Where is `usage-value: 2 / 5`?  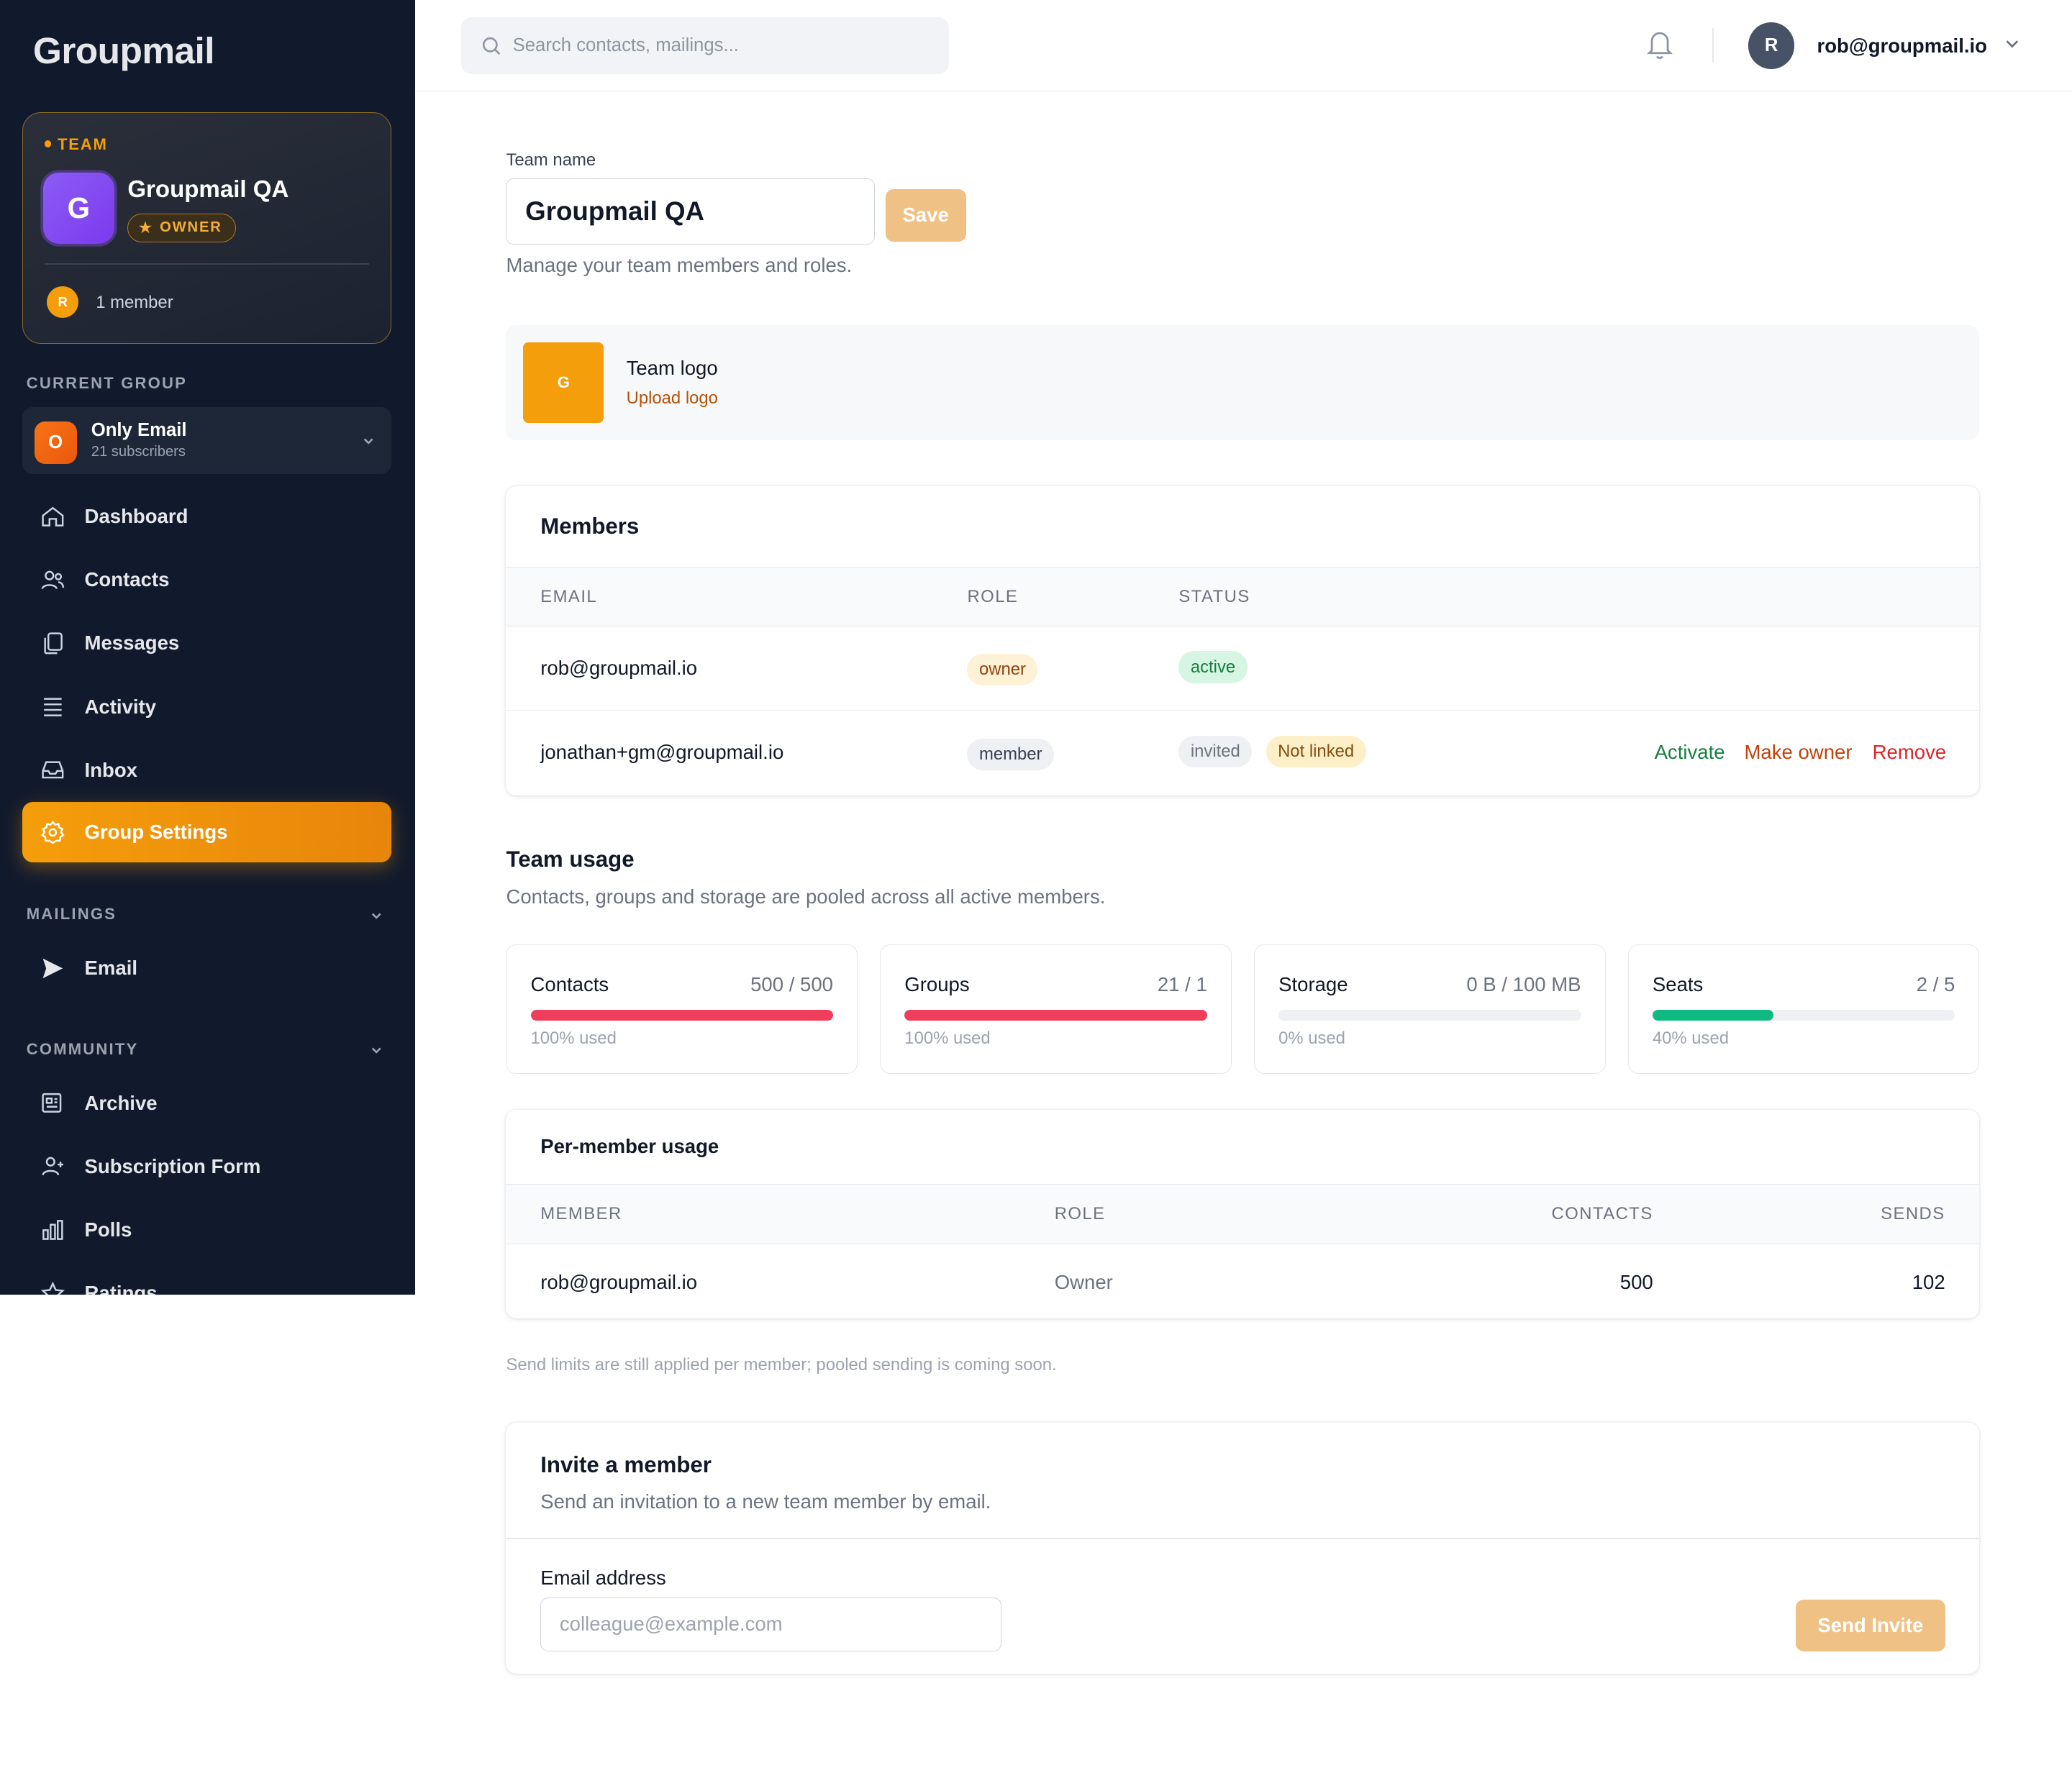 usage-value: 2 / 5 is located at coordinates (1935, 984).